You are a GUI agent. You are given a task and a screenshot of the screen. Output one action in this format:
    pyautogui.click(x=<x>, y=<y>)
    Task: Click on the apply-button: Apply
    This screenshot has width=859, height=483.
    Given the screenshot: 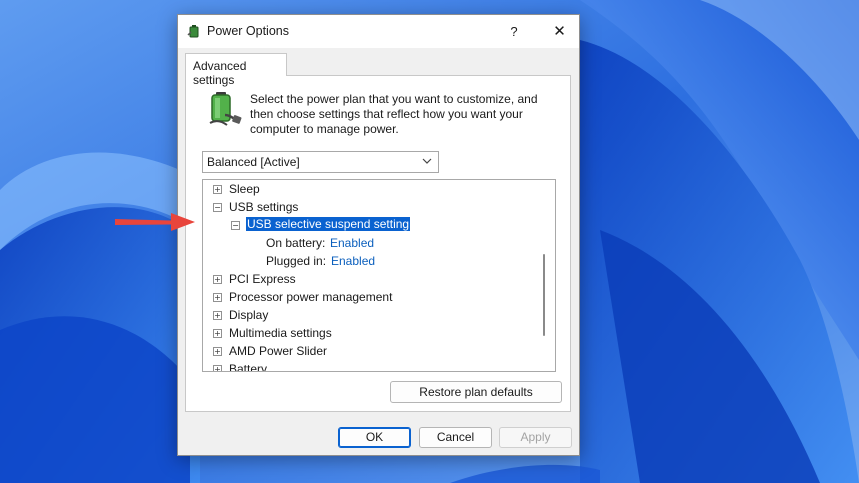 What is the action you would take?
    pyautogui.click(x=535, y=437)
    